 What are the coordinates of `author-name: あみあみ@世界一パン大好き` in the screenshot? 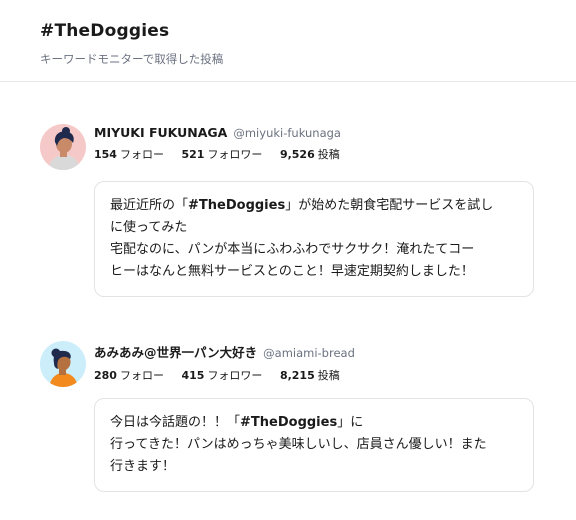 It's located at (175, 351).